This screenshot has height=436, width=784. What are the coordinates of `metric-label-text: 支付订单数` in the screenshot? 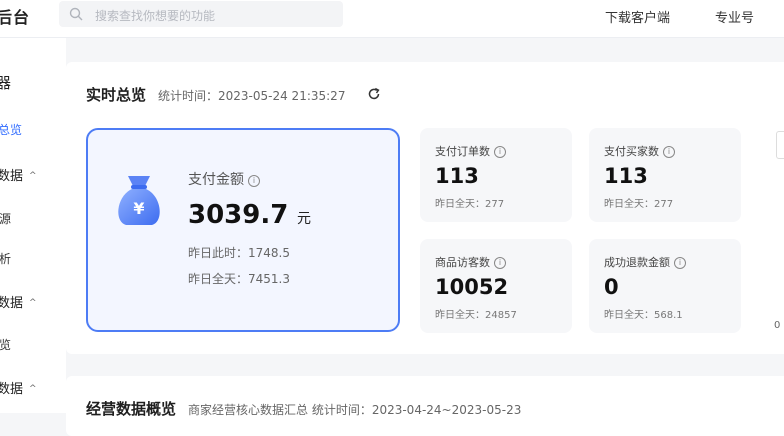 It's located at (462, 151).